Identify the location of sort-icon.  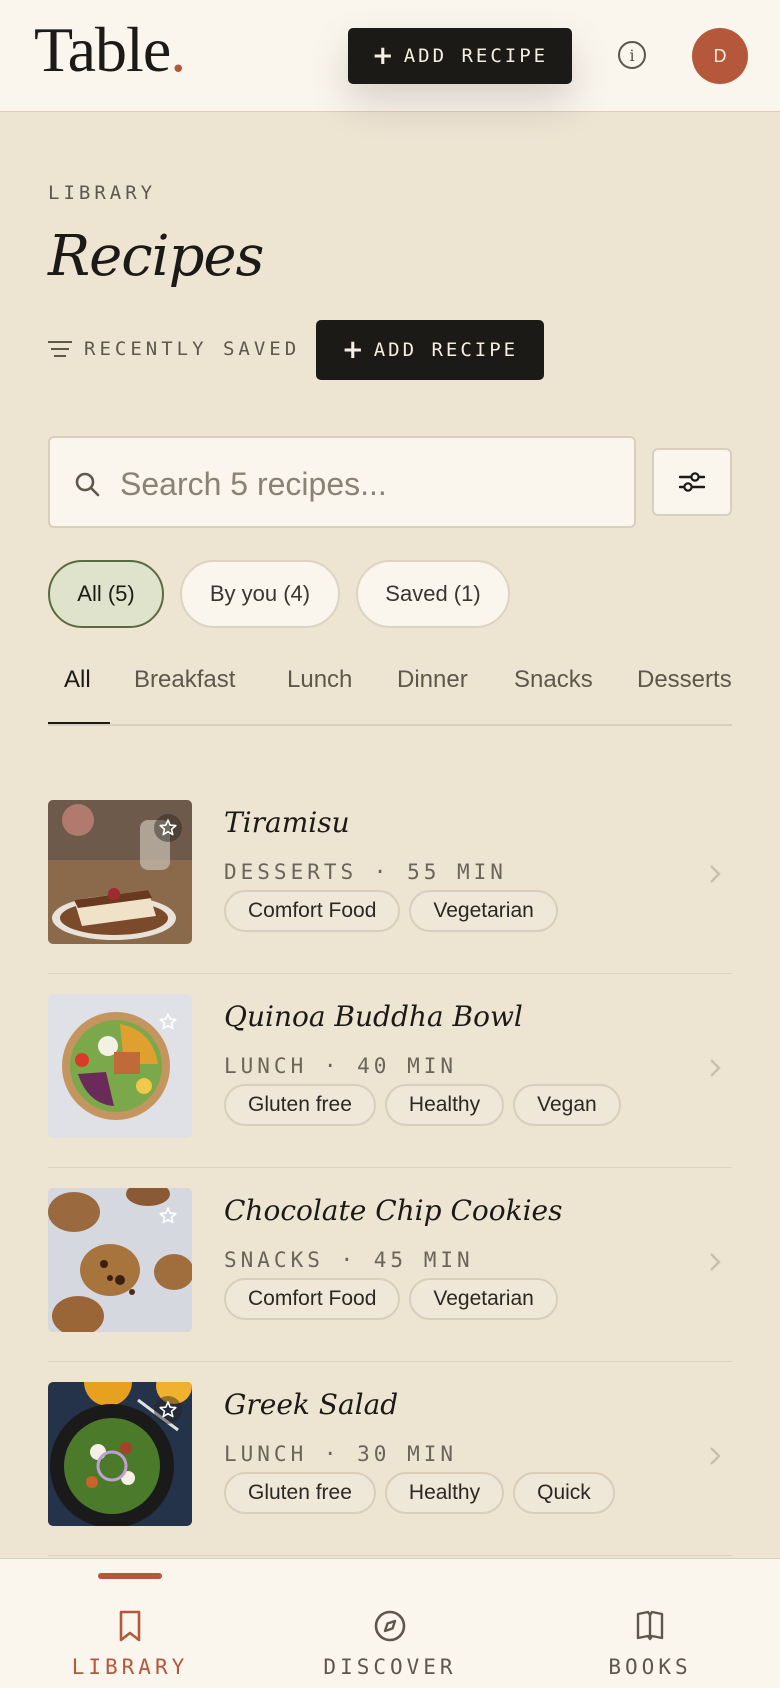
(60, 349).